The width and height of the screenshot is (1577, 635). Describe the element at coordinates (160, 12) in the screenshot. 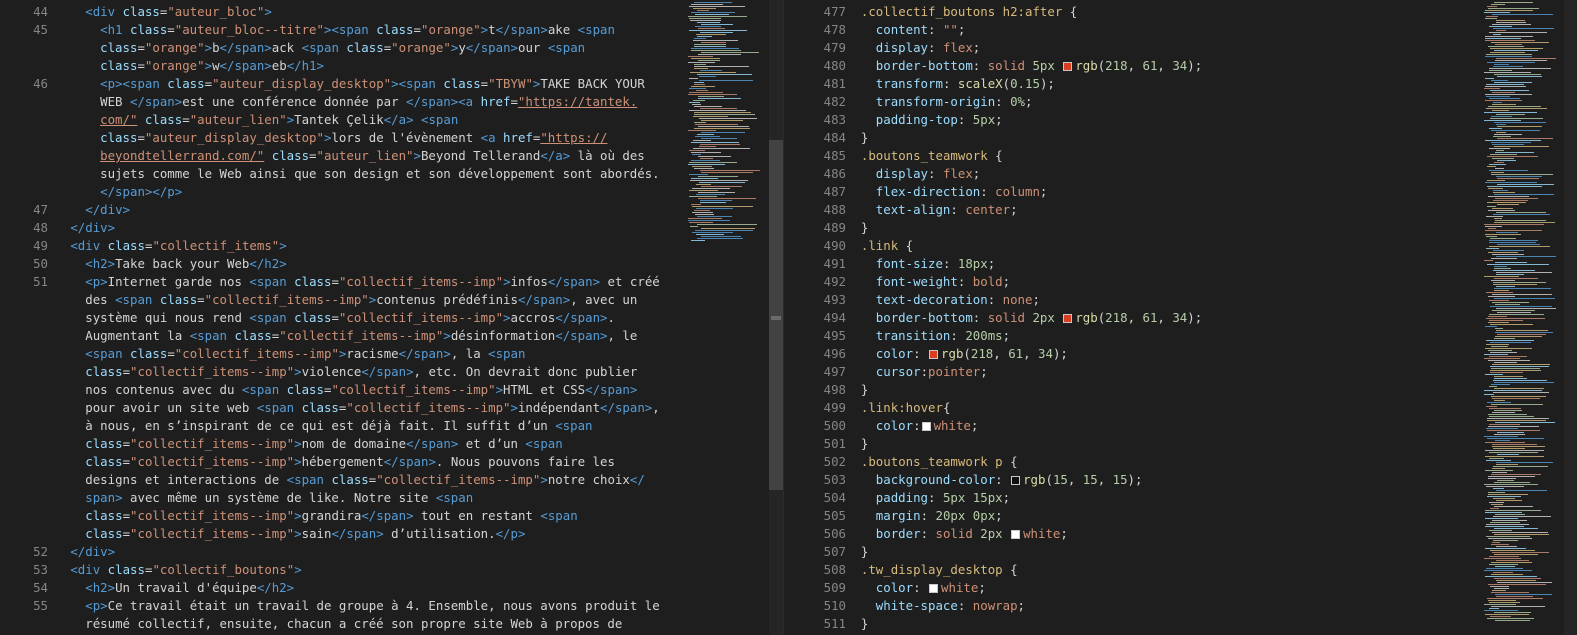

I see `code-line: <div class="auteur_bloc">` at that location.